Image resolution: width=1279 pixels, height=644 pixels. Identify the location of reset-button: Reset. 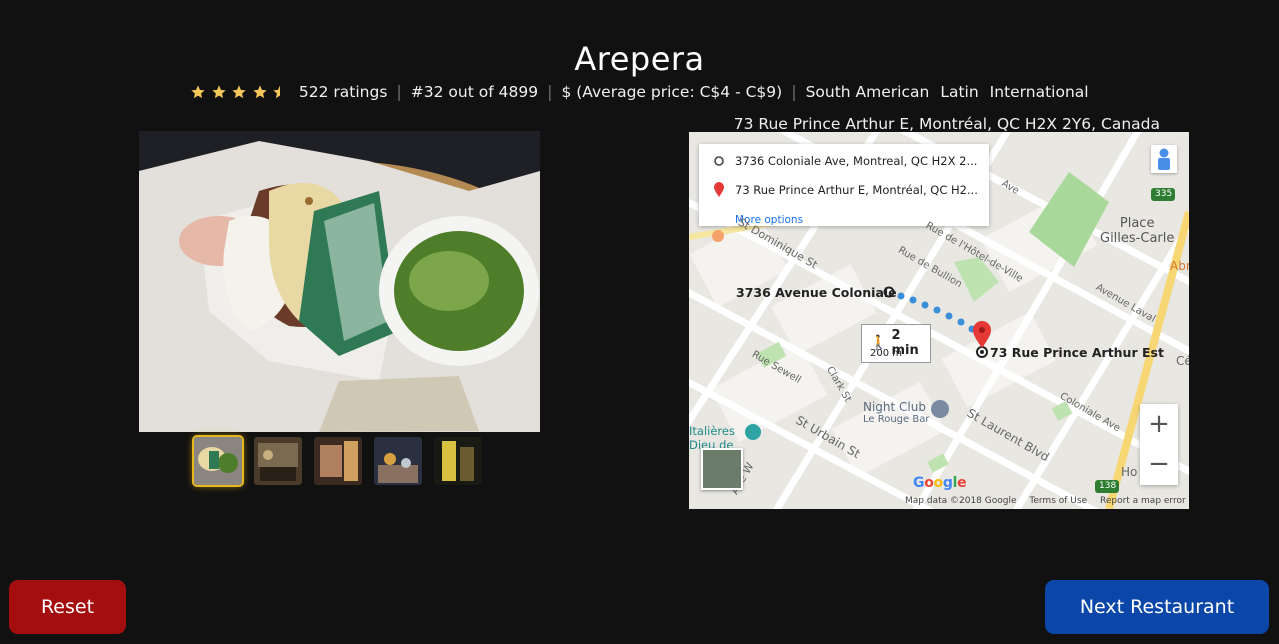
(67, 607).